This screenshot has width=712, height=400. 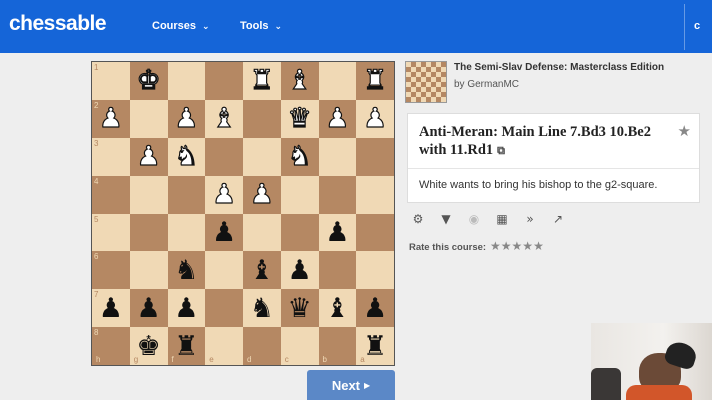 What do you see at coordinates (501, 151) in the screenshot?
I see `external-link-icon: ⧉` at bounding box center [501, 151].